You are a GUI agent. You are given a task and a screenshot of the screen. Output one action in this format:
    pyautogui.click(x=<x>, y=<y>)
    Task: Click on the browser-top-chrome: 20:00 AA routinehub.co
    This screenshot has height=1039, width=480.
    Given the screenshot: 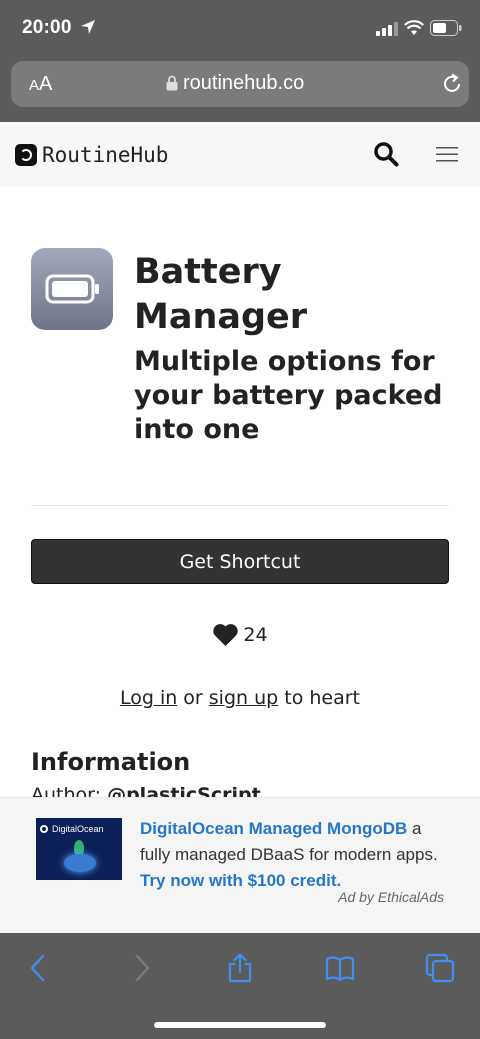 What is the action you would take?
    pyautogui.click(x=240, y=61)
    